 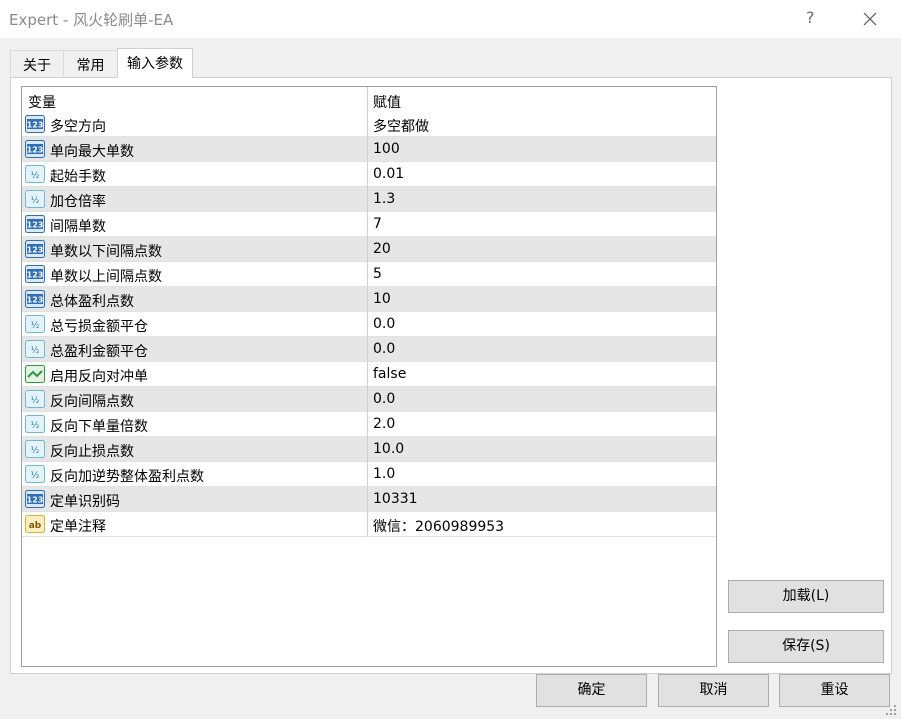 What do you see at coordinates (384, 474) in the screenshot?
I see `parameter-value: 1.0` at bounding box center [384, 474].